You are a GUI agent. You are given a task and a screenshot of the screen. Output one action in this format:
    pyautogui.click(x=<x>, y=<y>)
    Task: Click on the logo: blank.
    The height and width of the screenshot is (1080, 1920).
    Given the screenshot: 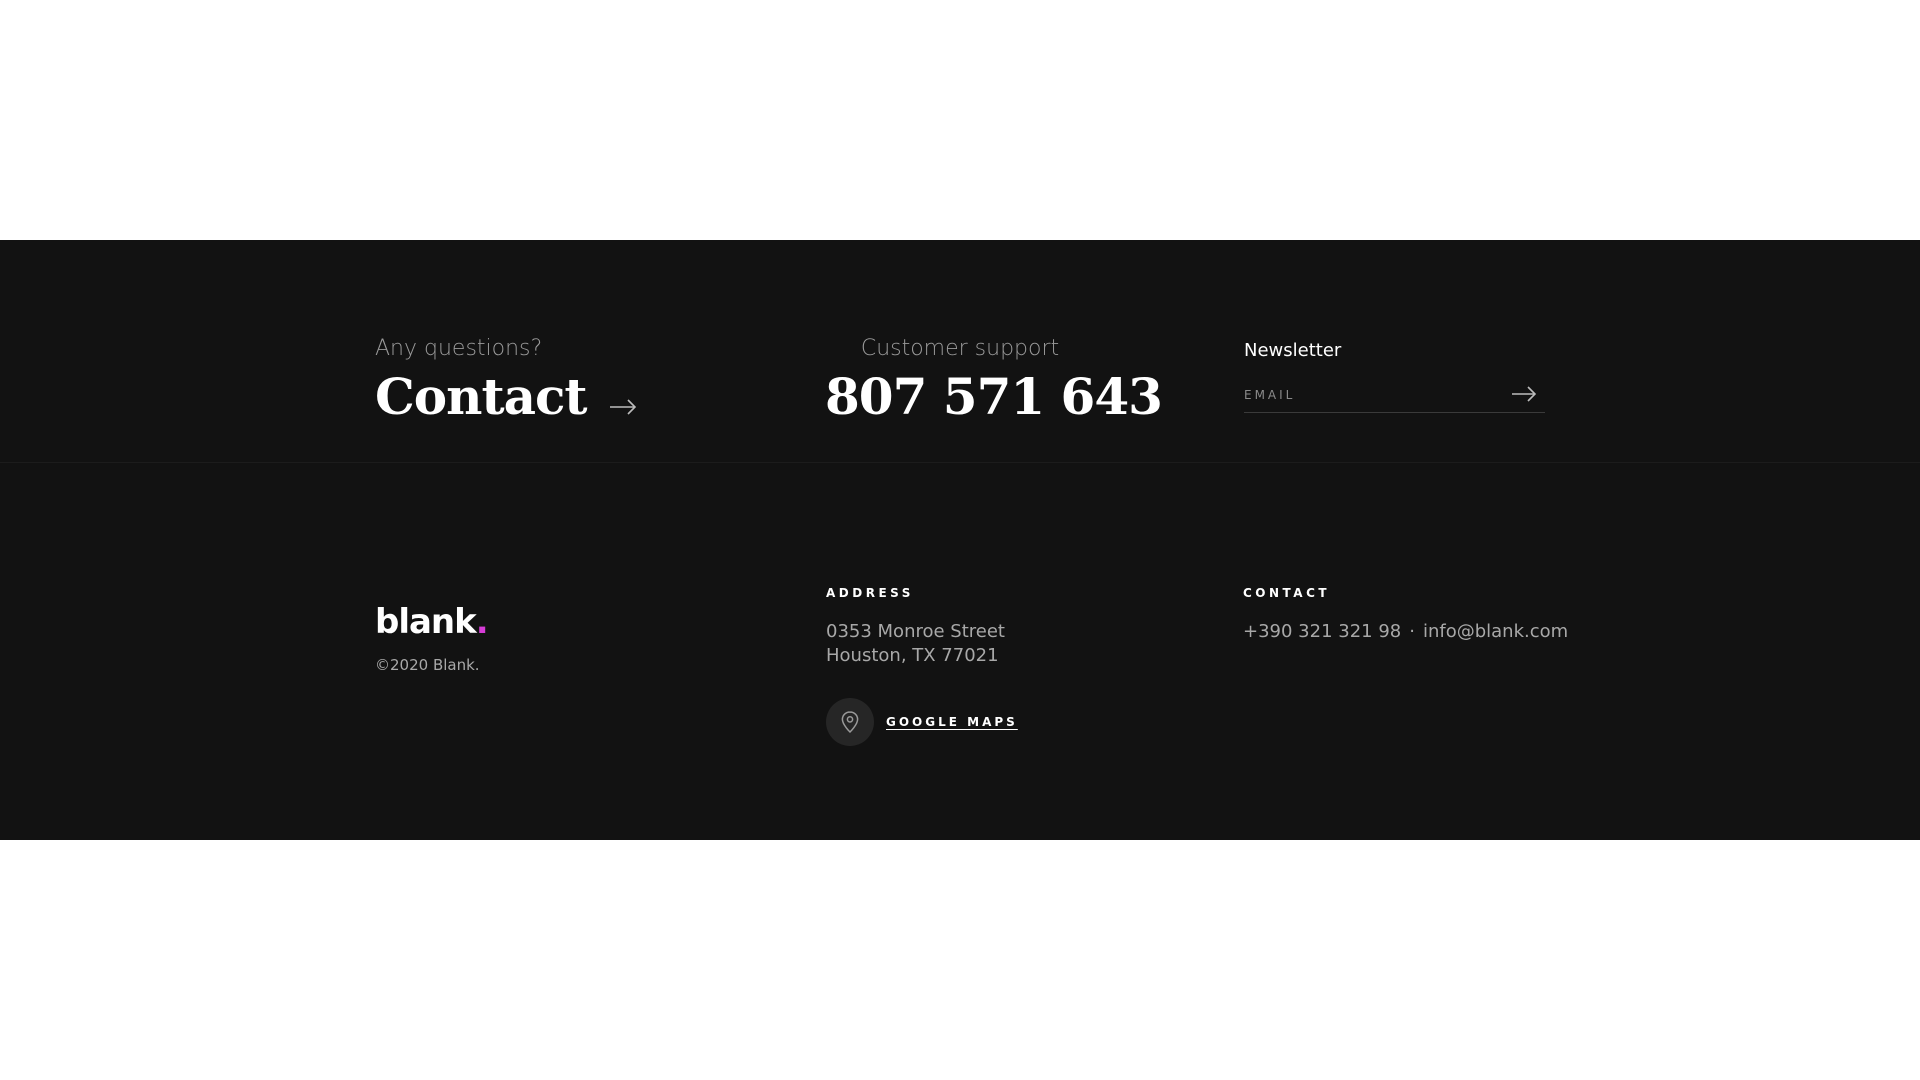 What is the action you would take?
    pyautogui.click(x=432, y=622)
    